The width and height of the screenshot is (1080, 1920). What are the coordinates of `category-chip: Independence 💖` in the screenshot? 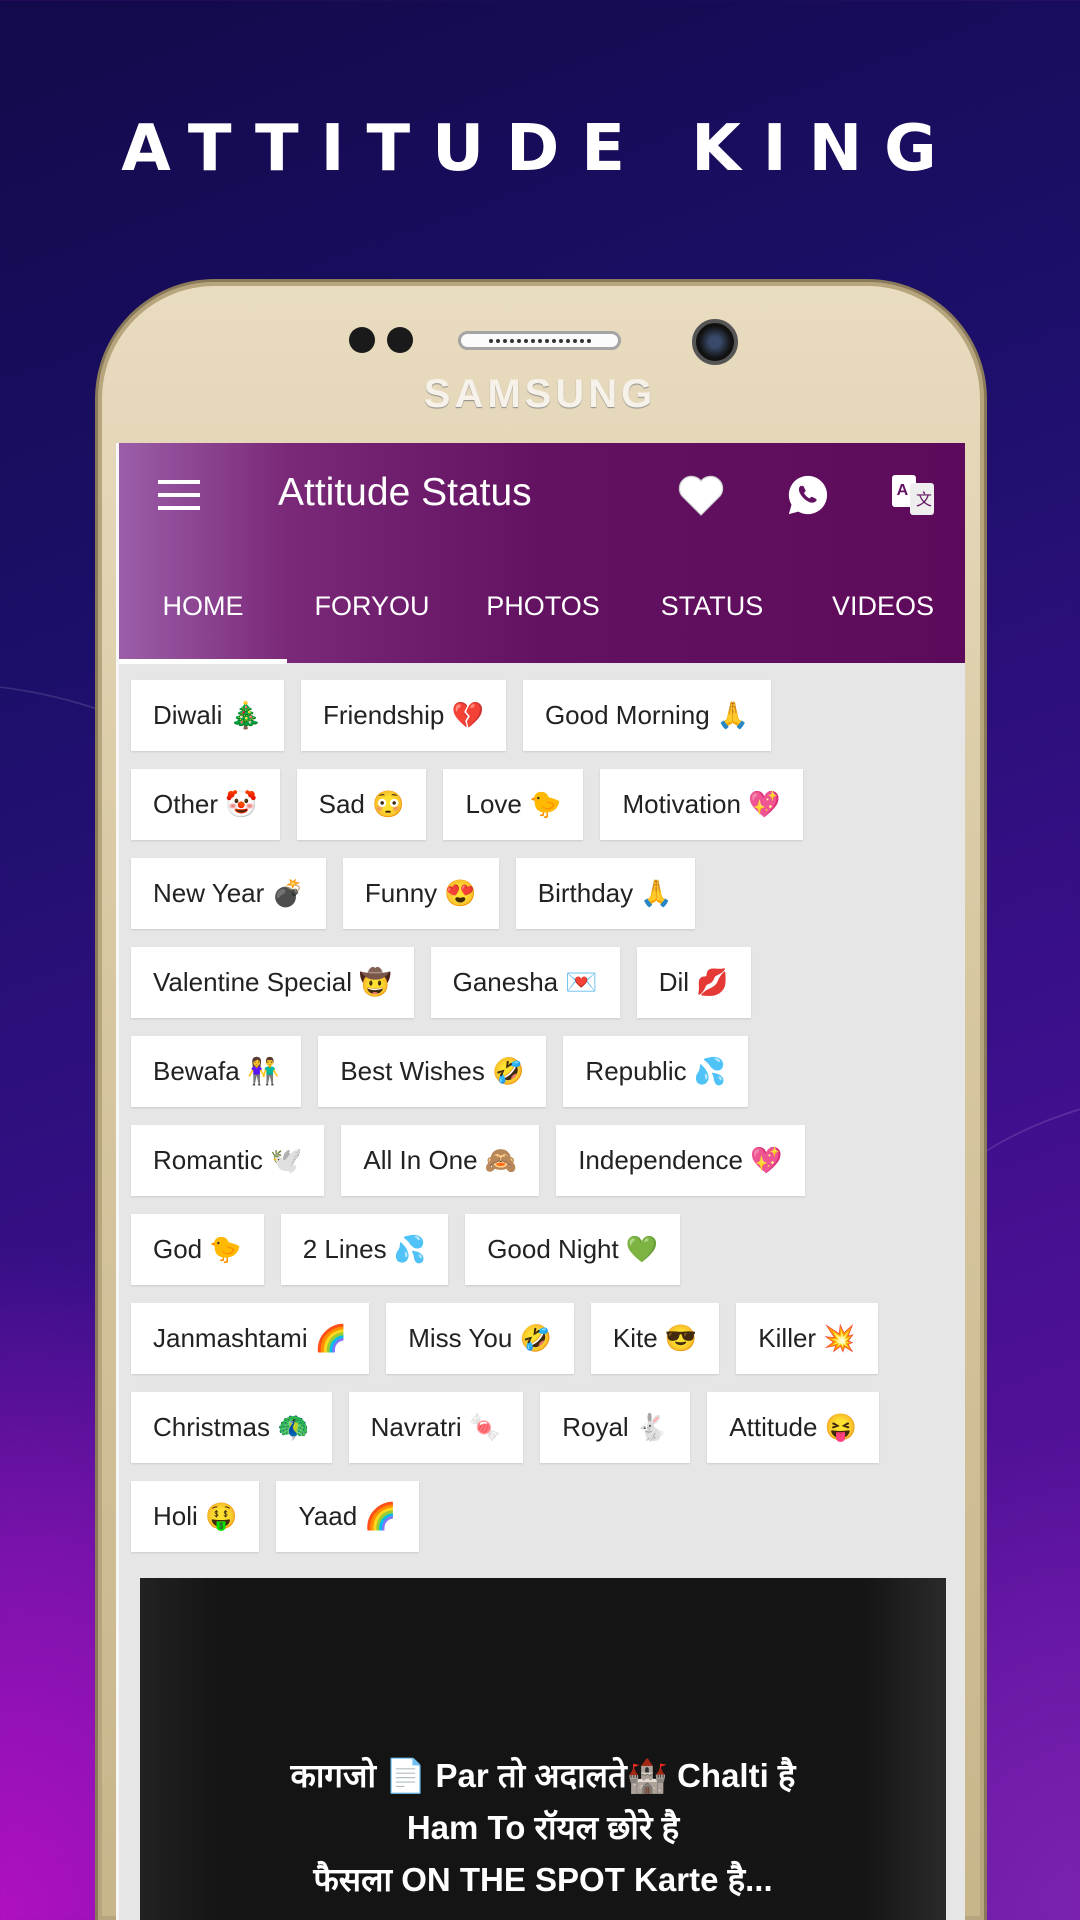 It's located at (680, 1160).